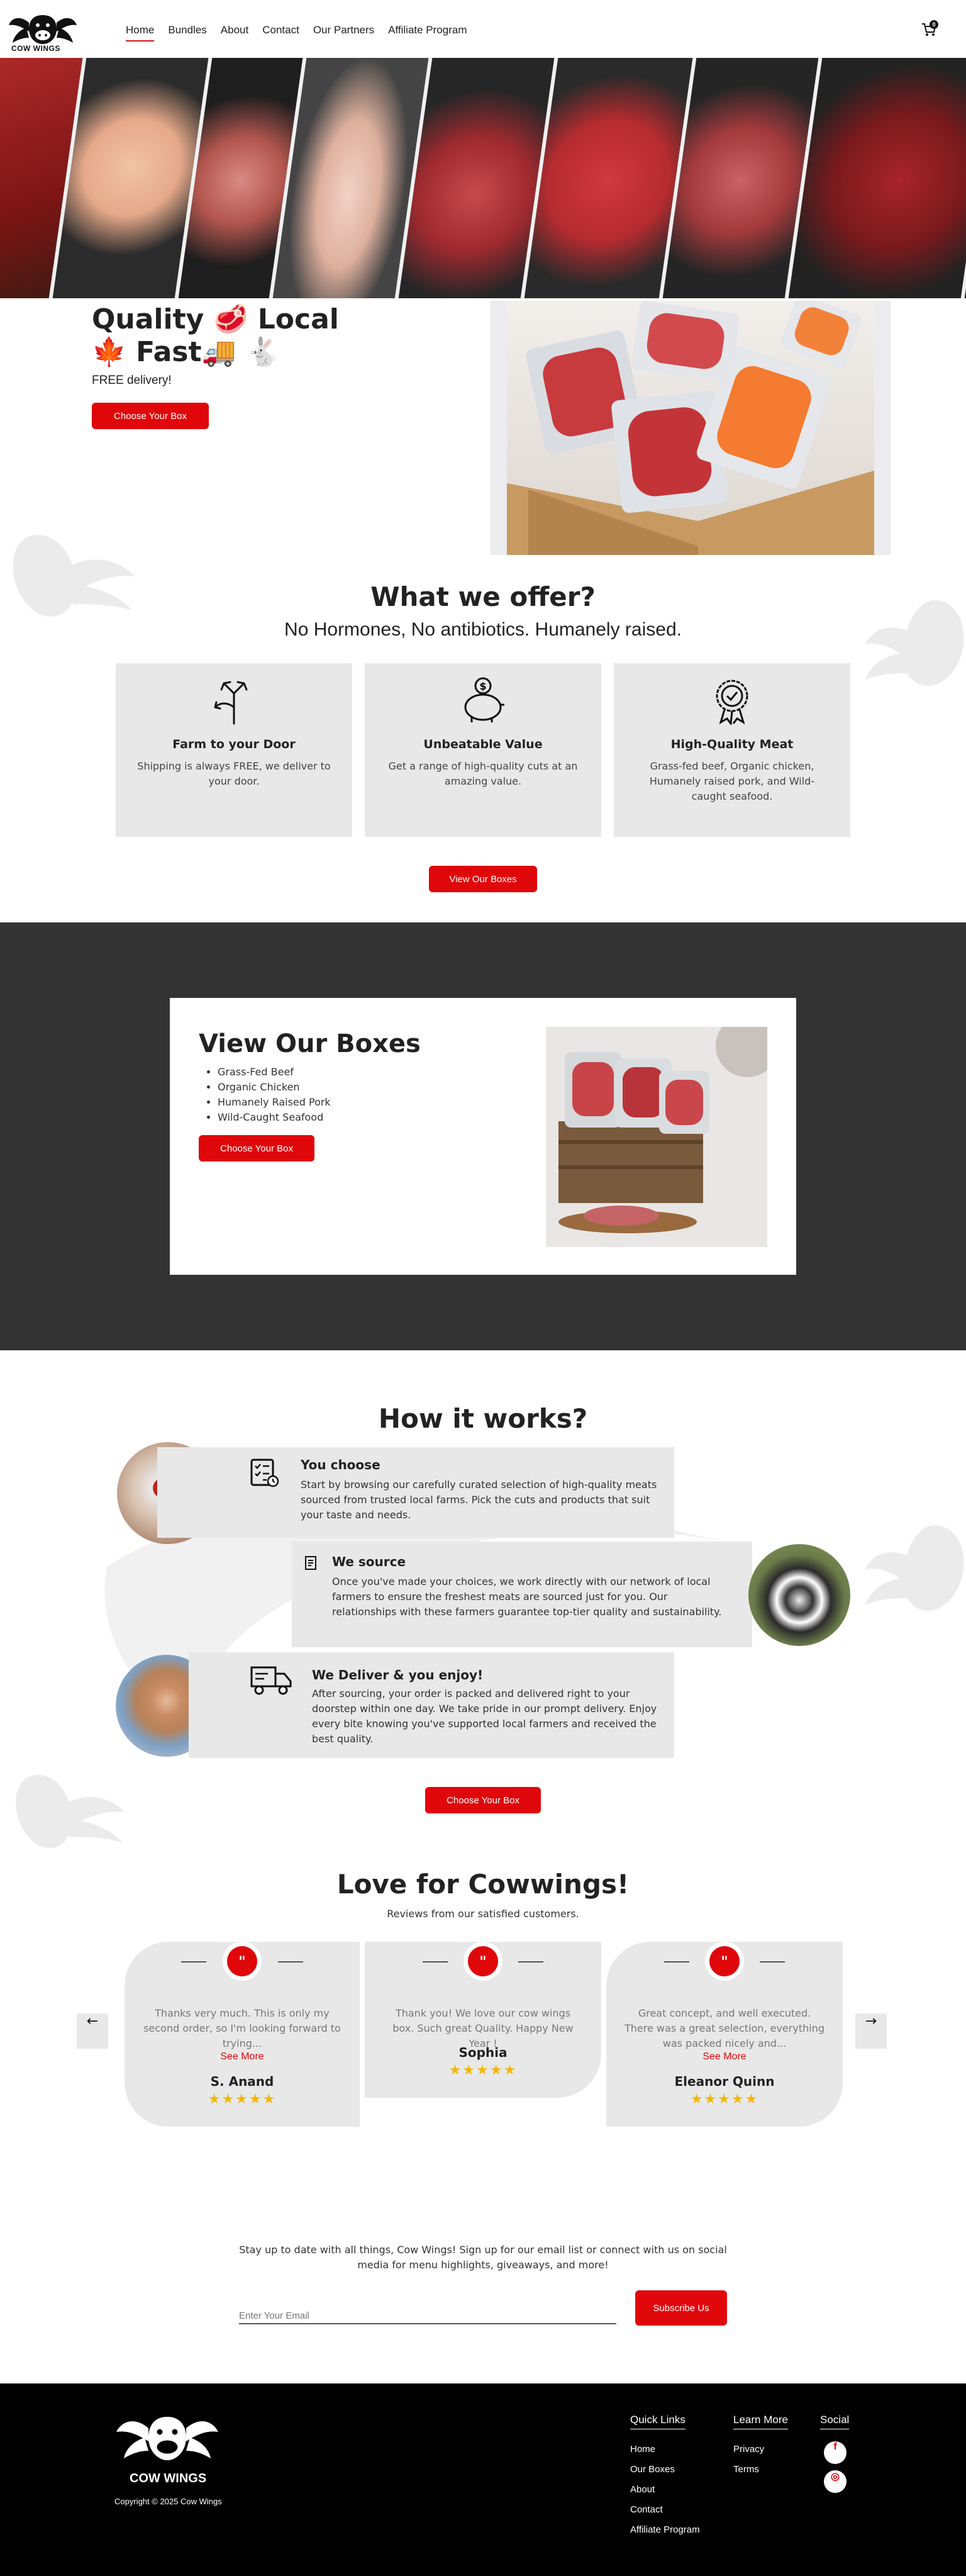  I want to click on cart-count-badge: 0, so click(934, 24).